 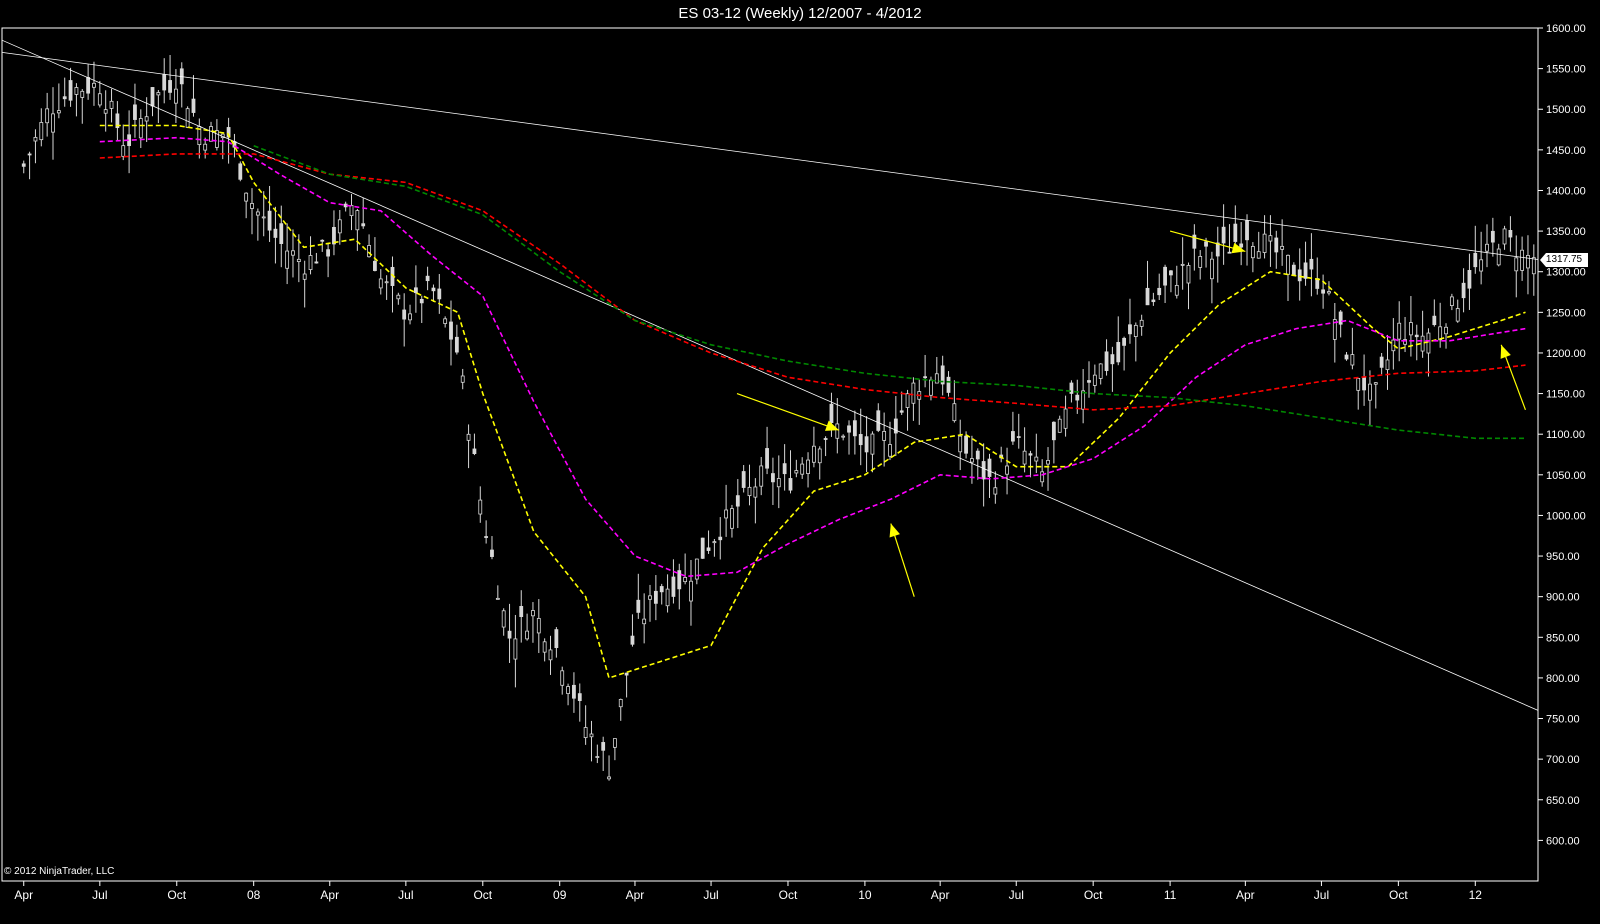 What do you see at coordinates (1238, 248) in the screenshot?
I see `annotation-arrowhead` at bounding box center [1238, 248].